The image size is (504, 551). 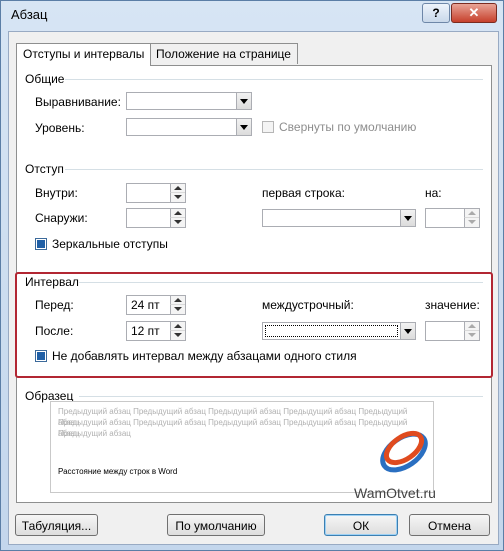 What do you see at coordinates (110, 244) in the screenshot?
I see `mirror-indents-label: Зеркальные отступы` at bounding box center [110, 244].